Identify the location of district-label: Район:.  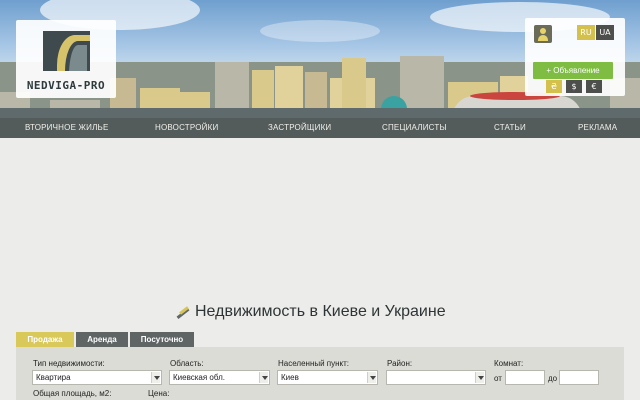
(400, 363).